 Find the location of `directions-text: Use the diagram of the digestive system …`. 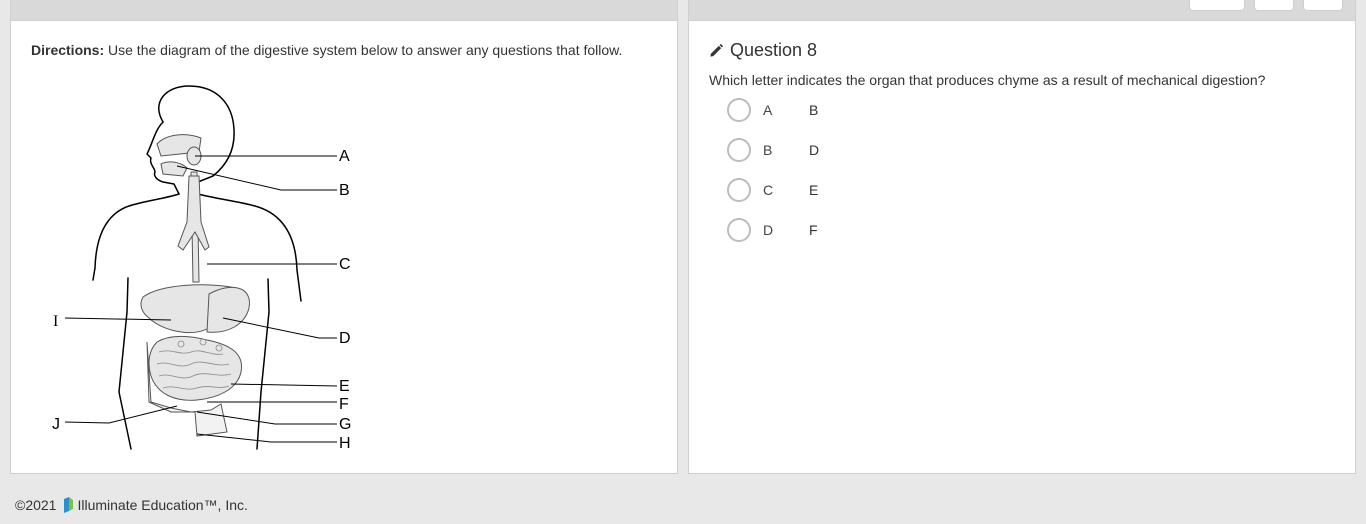

directions-text: Use the diagram of the digestive system … is located at coordinates (363, 50).